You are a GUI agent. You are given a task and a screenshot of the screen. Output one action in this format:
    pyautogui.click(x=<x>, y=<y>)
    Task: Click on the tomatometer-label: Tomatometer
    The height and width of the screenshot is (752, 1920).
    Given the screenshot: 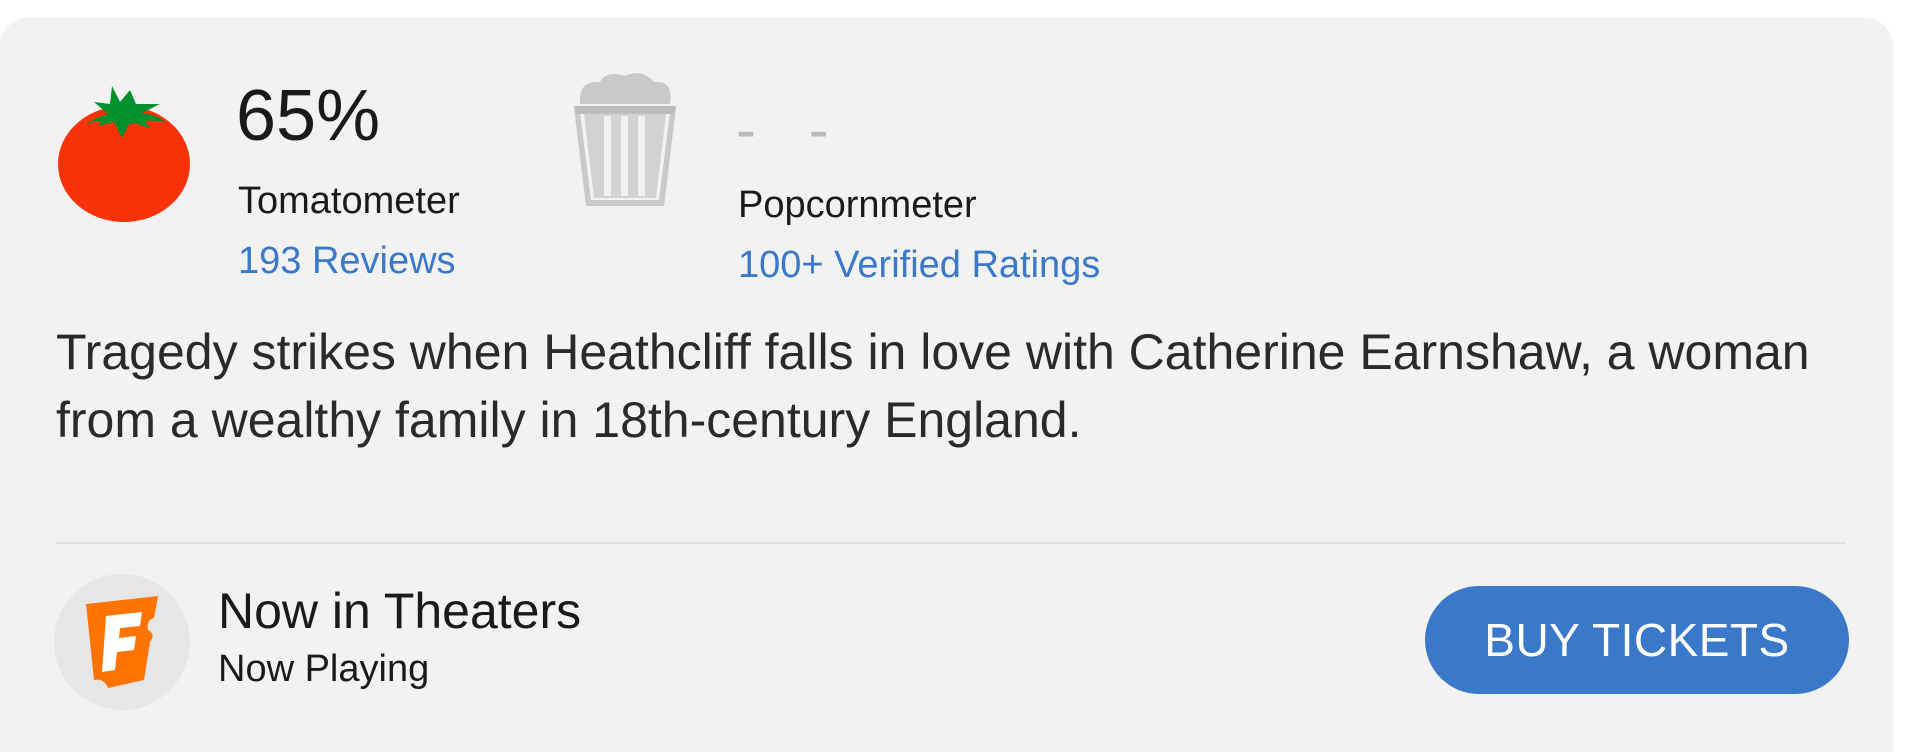 What is the action you would take?
    pyautogui.click(x=349, y=201)
    